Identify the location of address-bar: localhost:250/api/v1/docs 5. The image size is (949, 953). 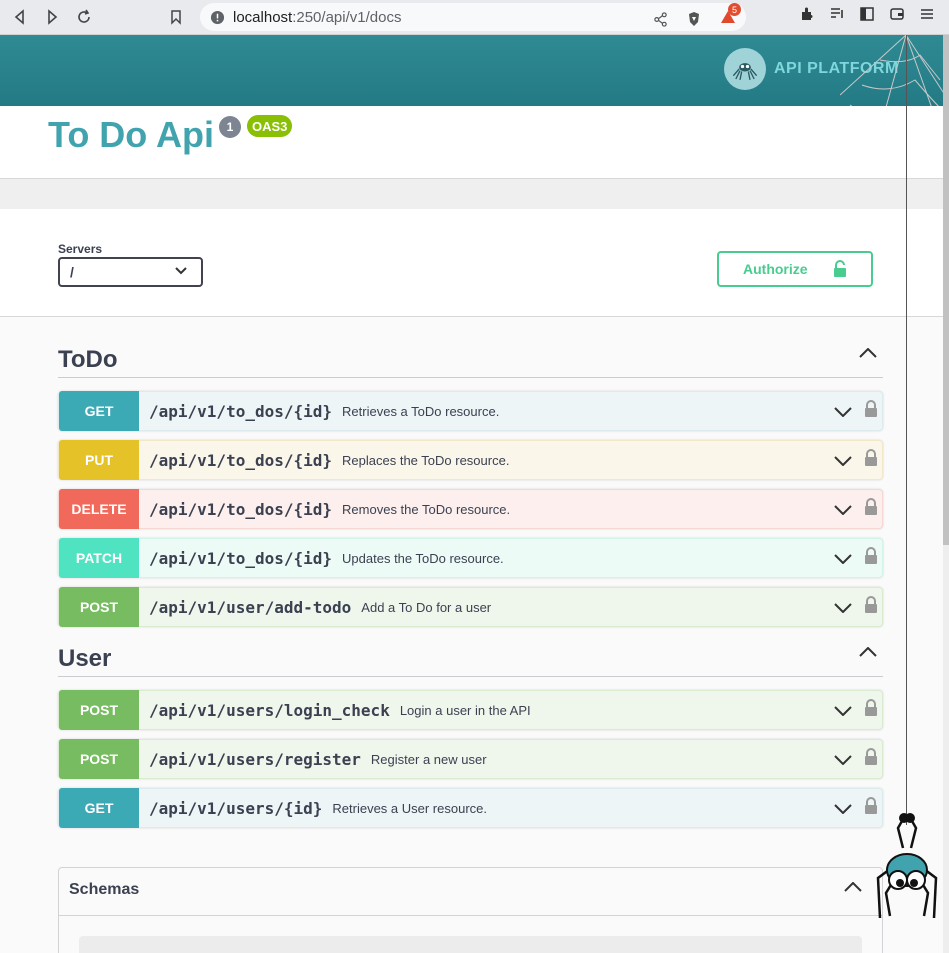
(473, 17).